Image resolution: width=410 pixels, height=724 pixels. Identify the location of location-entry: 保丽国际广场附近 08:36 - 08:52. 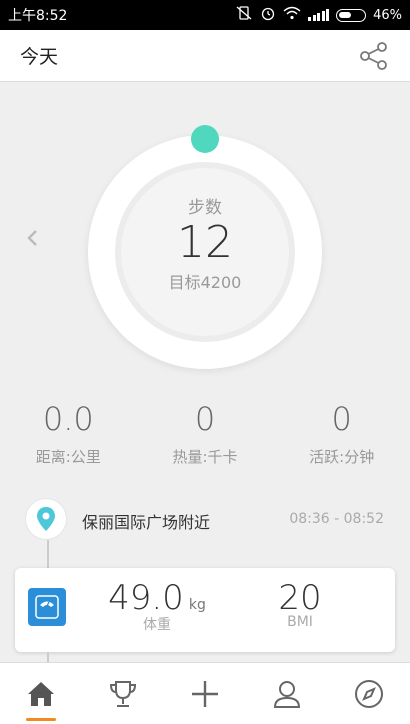
(205, 519).